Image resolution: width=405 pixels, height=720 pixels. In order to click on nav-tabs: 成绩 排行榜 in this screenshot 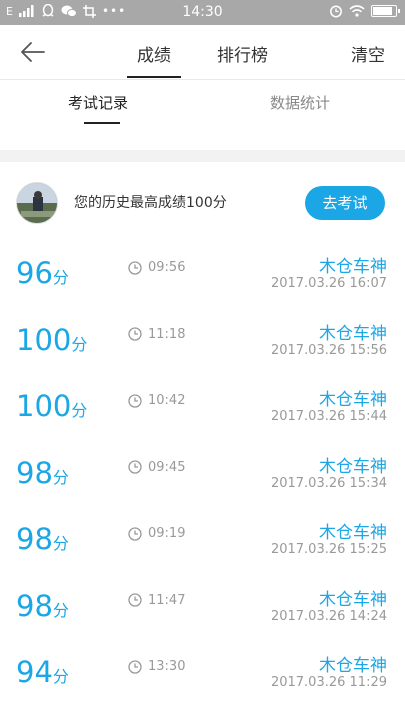, I will do `click(202, 59)`.